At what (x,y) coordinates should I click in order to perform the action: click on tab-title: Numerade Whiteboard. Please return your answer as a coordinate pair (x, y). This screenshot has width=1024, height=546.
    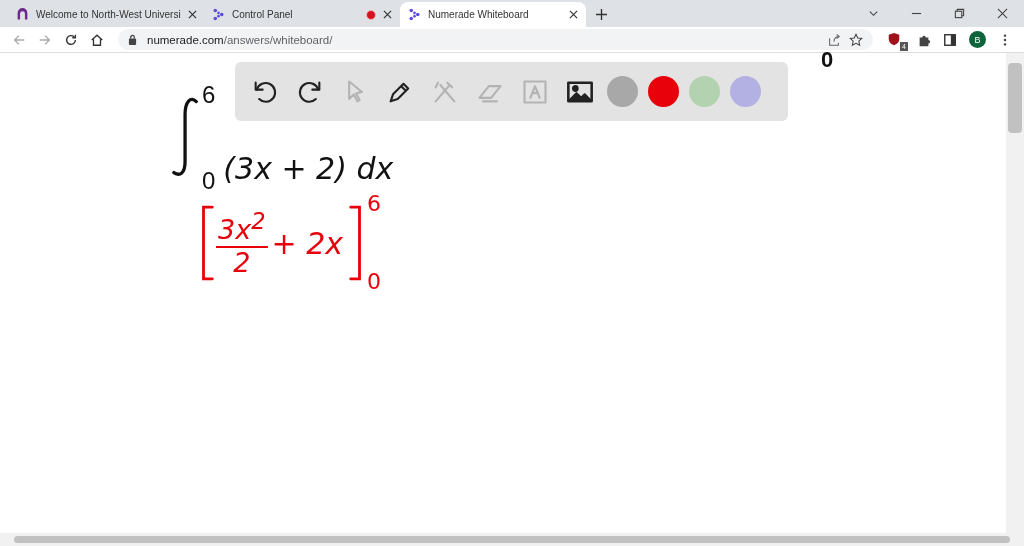
    Looking at the image, I should click on (479, 14).